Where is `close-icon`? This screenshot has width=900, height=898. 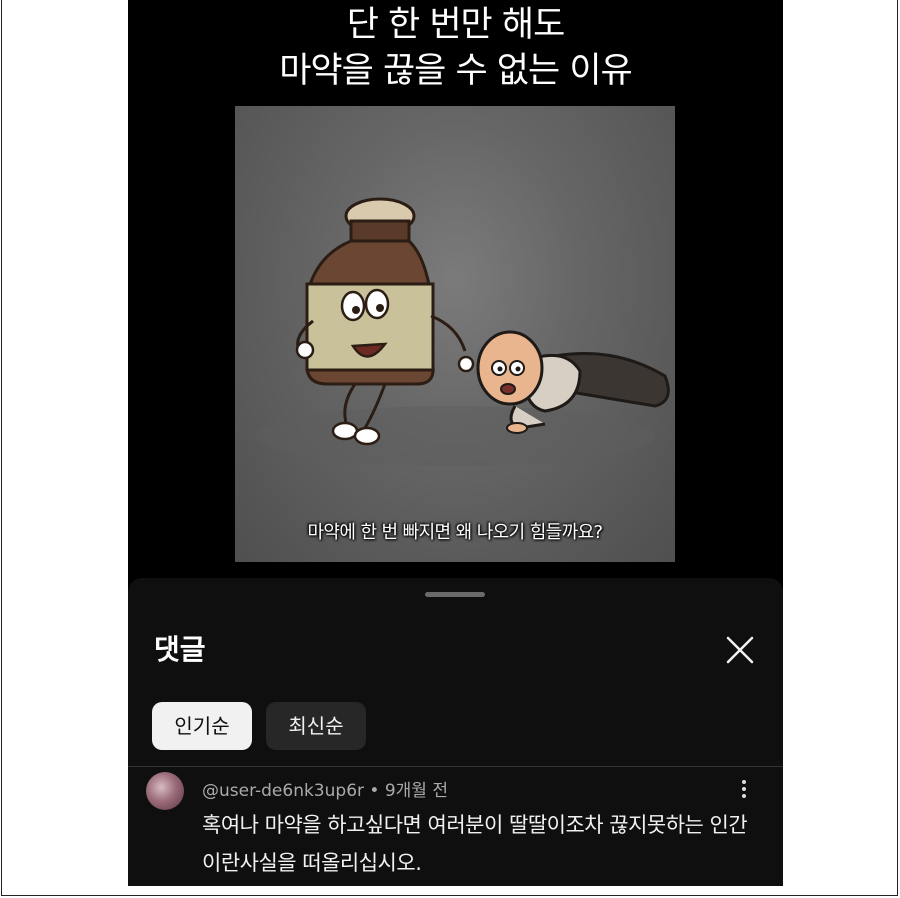
close-icon is located at coordinates (740, 650).